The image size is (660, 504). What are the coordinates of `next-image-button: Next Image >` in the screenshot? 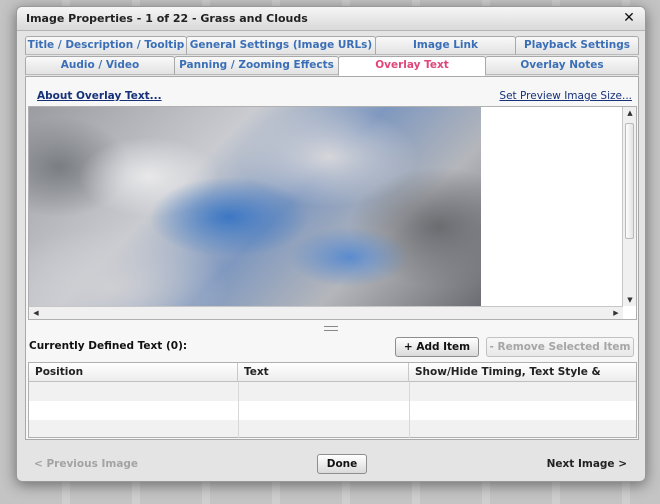 It's located at (587, 464).